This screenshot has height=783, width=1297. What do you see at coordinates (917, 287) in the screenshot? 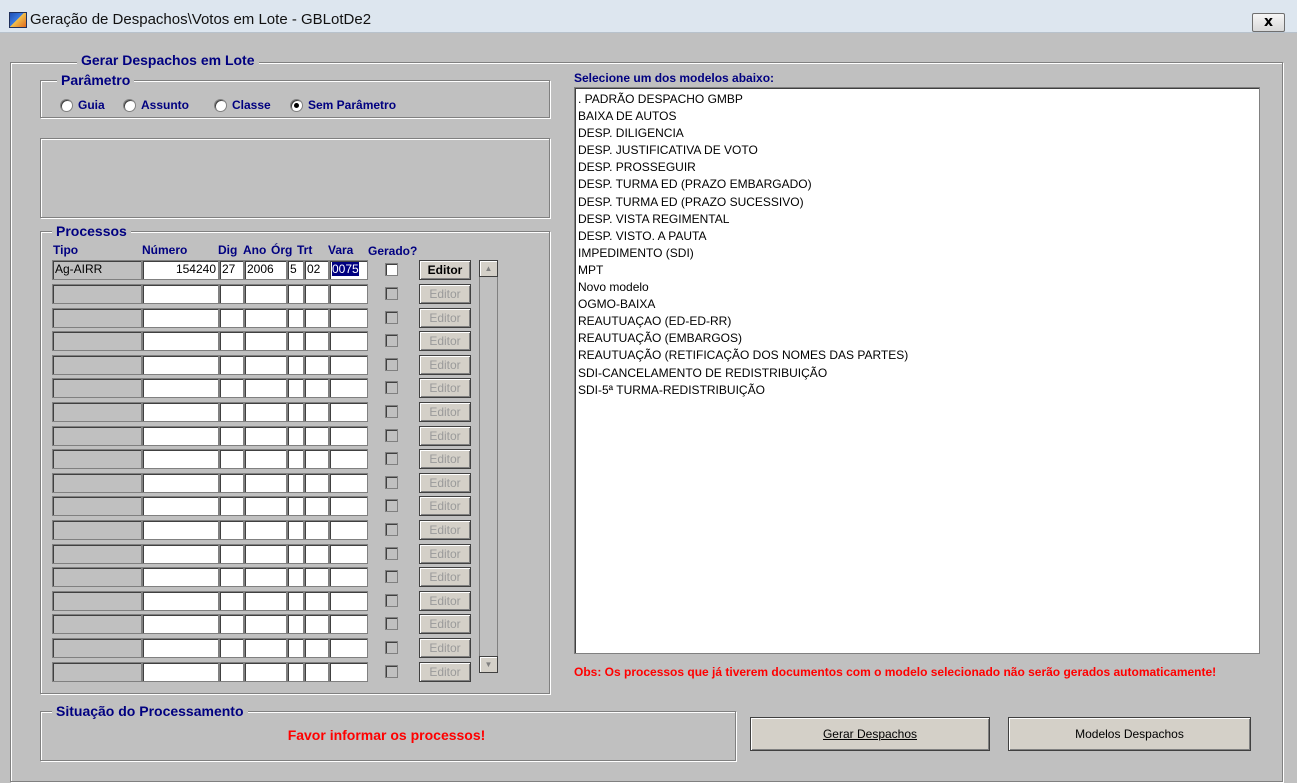
I see `modelo-item: Novo modelo` at bounding box center [917, 287].